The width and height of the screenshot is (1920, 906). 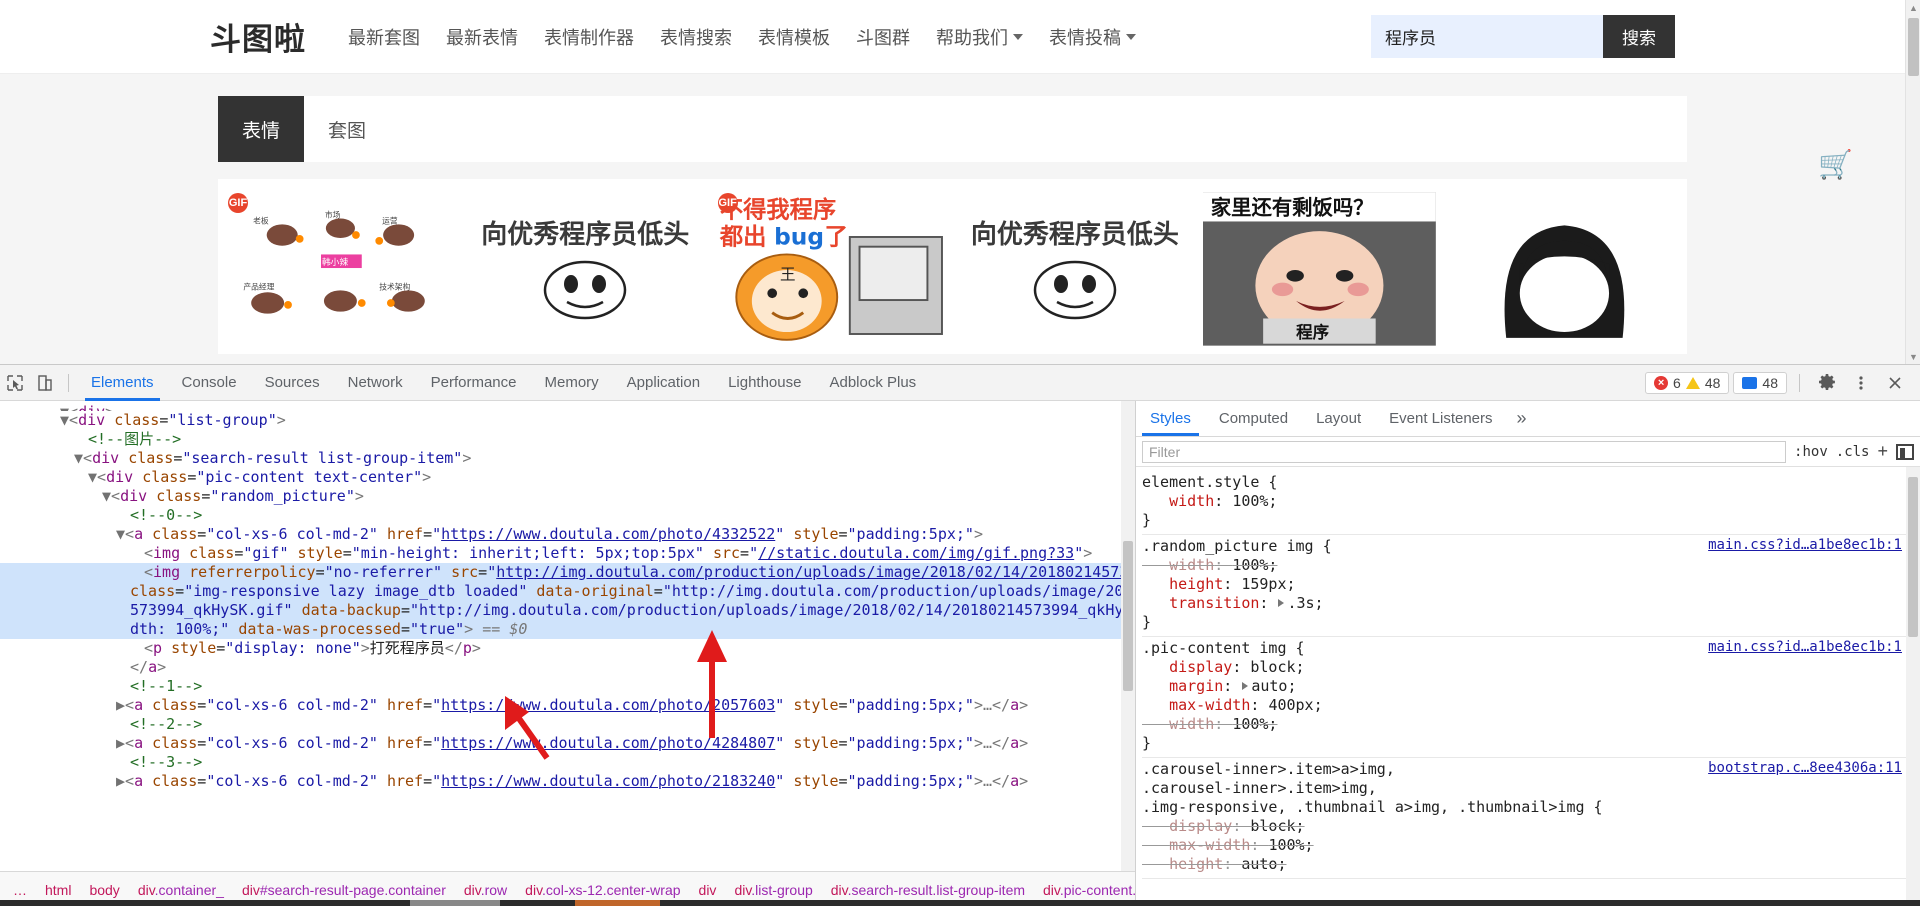 I want to click on result-thumbnail, so click(x=1564, y=269).